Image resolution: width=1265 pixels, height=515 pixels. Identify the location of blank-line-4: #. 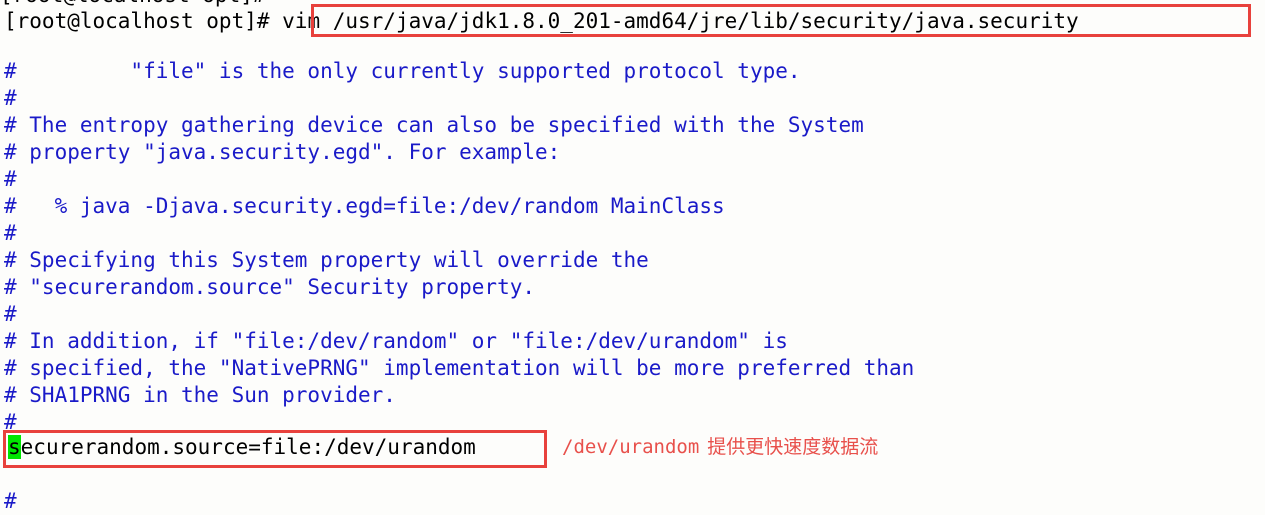
(10, 314).